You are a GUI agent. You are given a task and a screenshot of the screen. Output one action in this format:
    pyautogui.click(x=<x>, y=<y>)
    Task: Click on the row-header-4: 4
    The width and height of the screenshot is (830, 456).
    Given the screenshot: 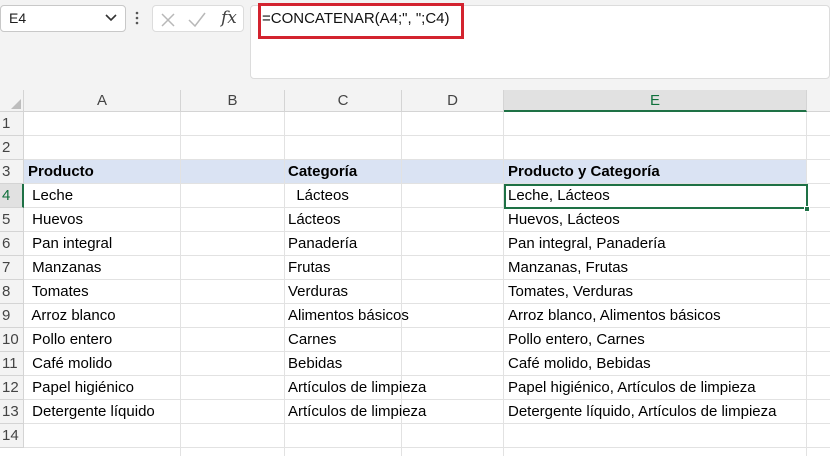 What is the action you would take?
    pyautogui.click(x=12, y=196)
    